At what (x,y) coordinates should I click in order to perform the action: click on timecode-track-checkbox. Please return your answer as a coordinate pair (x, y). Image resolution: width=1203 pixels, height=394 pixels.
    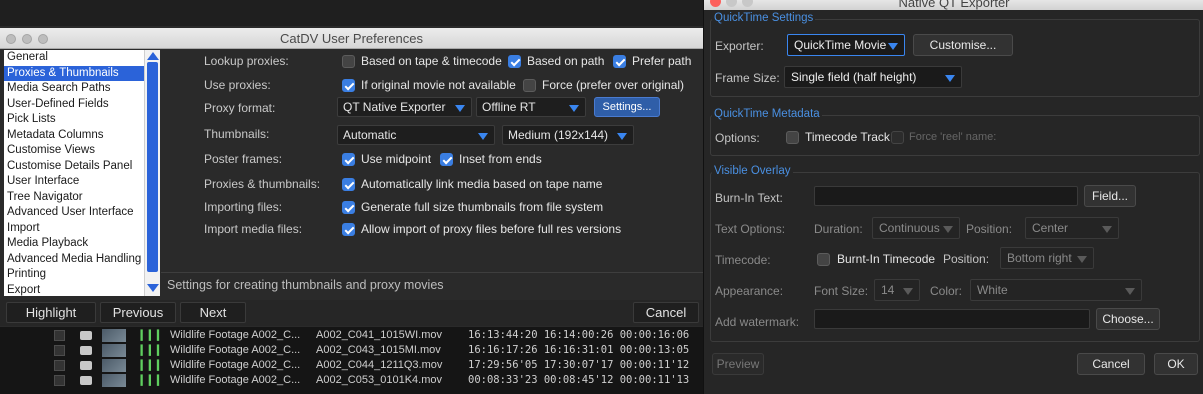
    Looking at the image, I should click on (792, 137).